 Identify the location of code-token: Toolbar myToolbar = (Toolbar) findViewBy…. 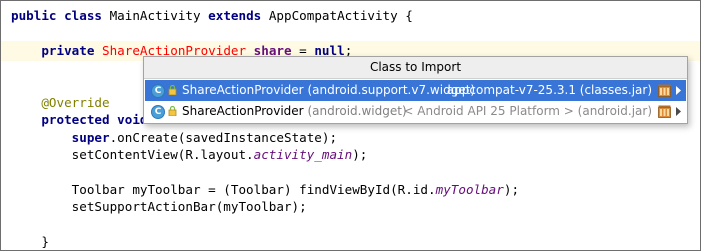
(223, 189).